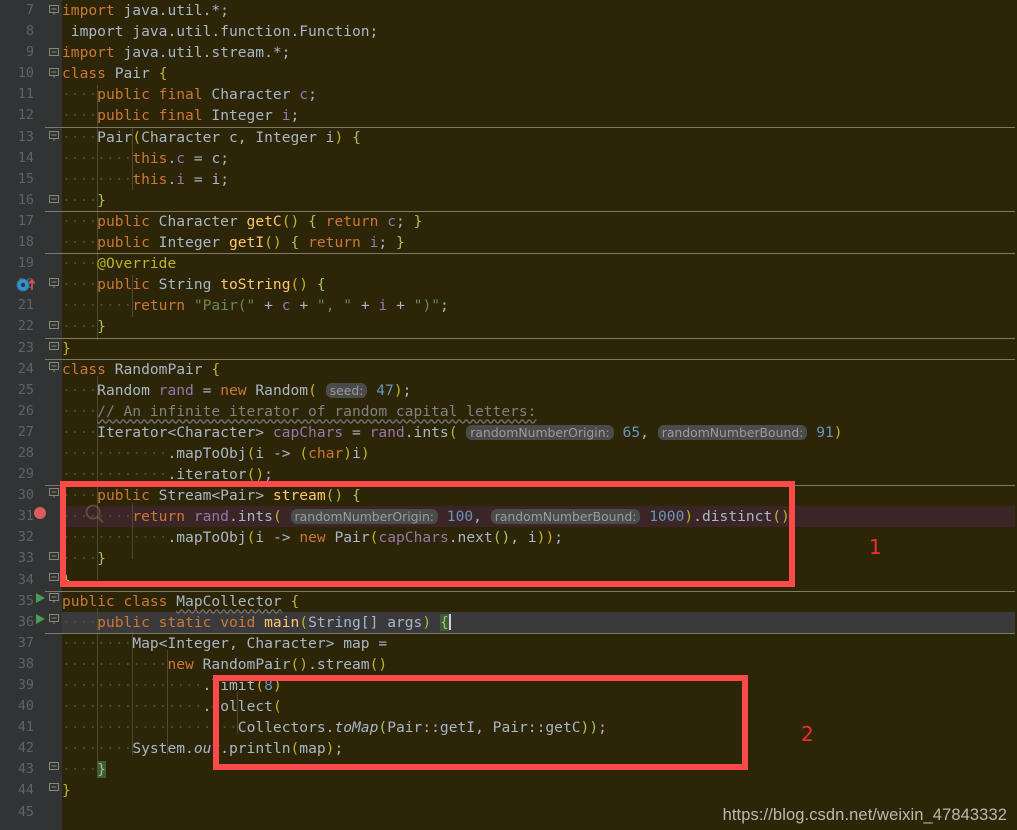 The image size is (1017, 830). I want to click on line-number: 38, so click(17, 664).